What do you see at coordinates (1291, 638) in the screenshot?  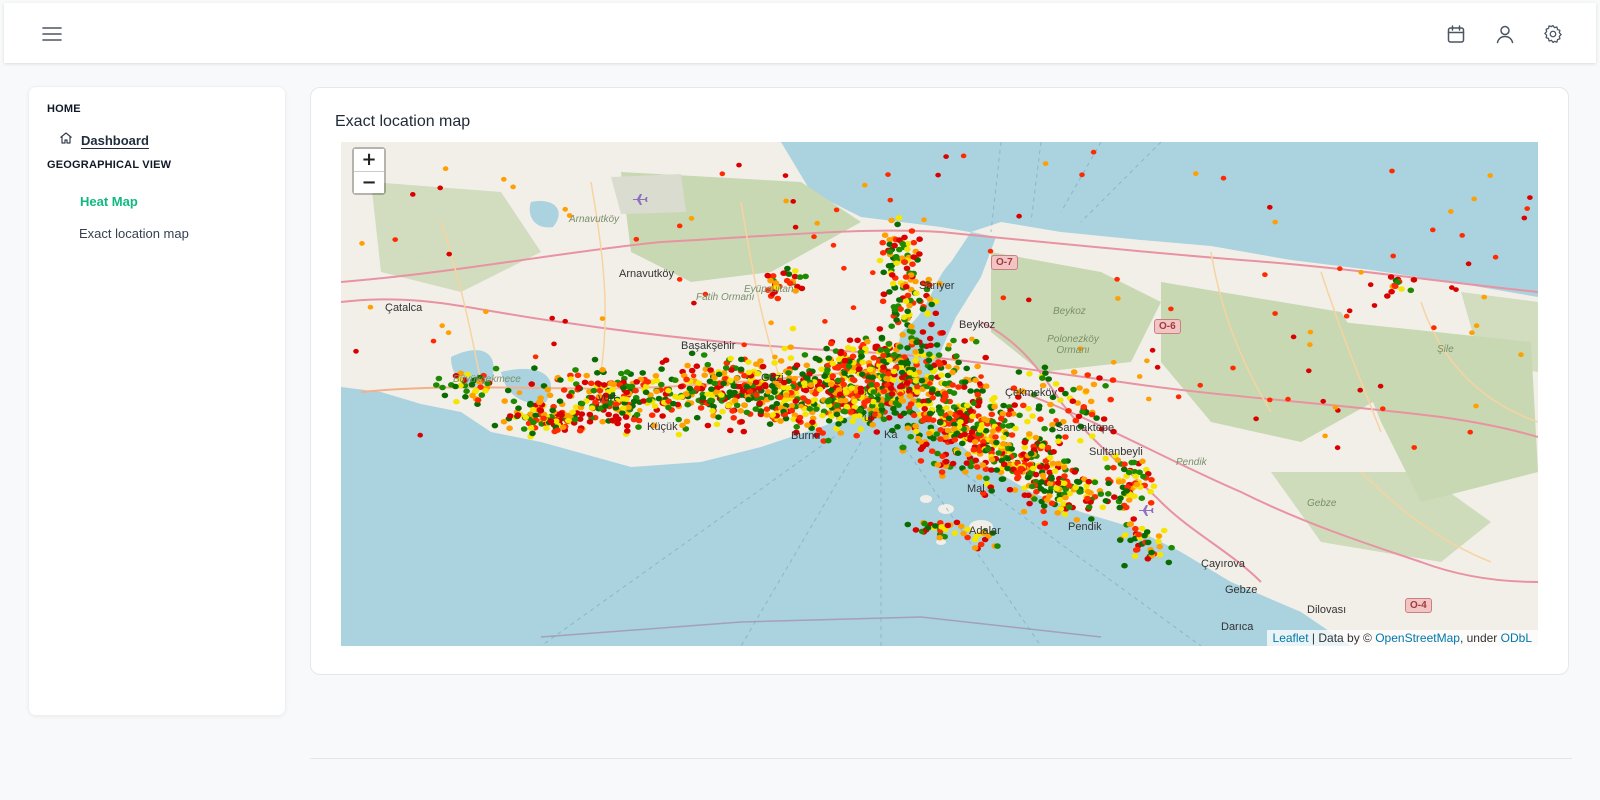 I see `leaflet-link: Leaflet` at bounding box center [1291, 638].